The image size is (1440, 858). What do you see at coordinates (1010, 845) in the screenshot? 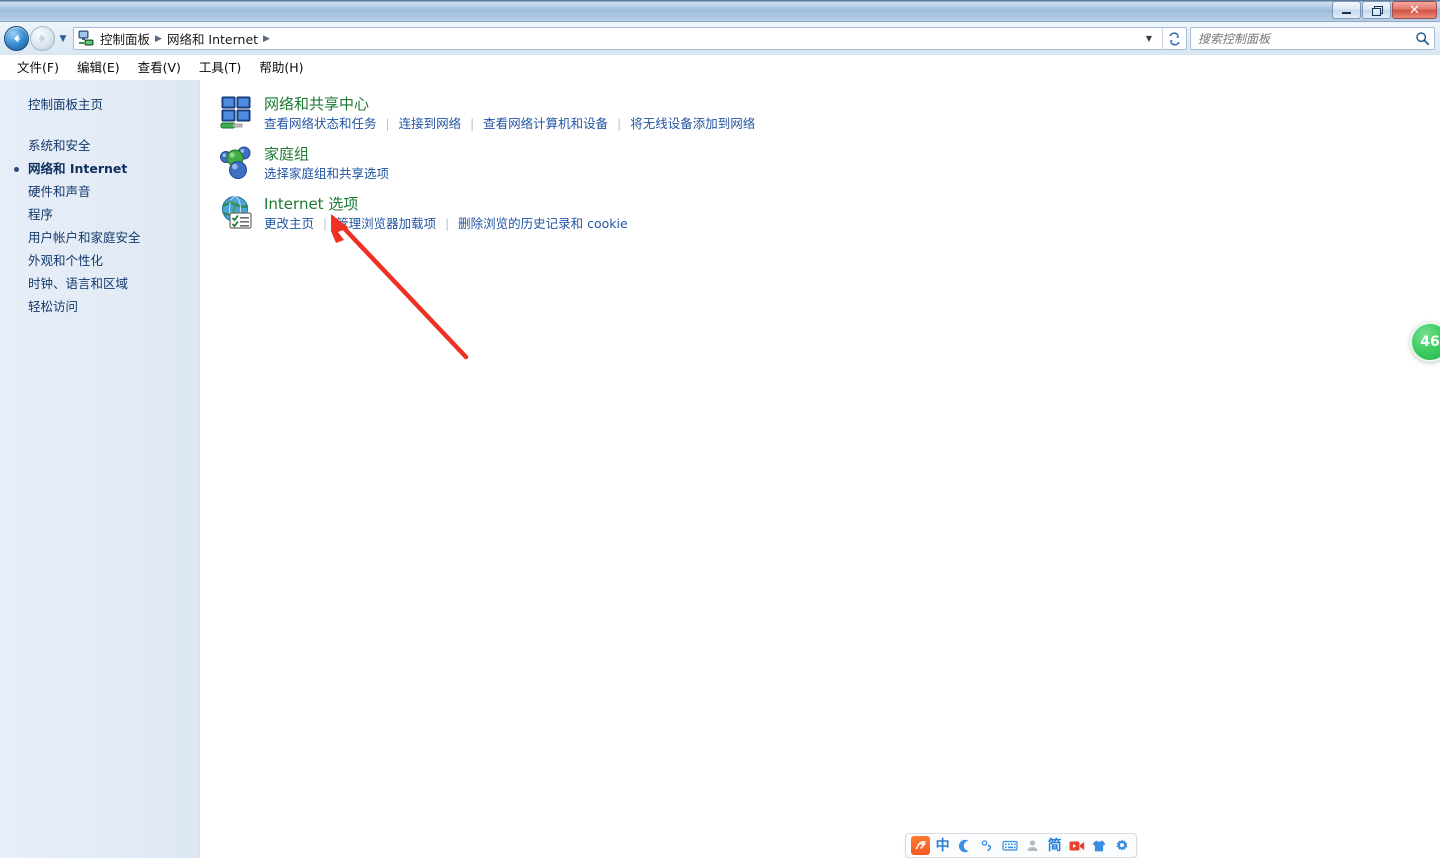
I see `soft-keyboard-icon` at bounding box center [1010, 845].